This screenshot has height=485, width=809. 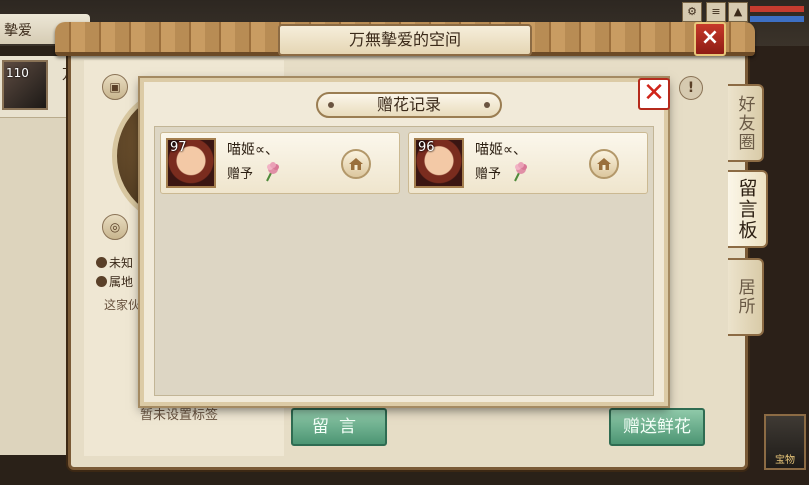 What do you see at coordinates (692, 12) in the screenshot?
I see `settings-icon: ⚙` at bounding box center [692, 12].